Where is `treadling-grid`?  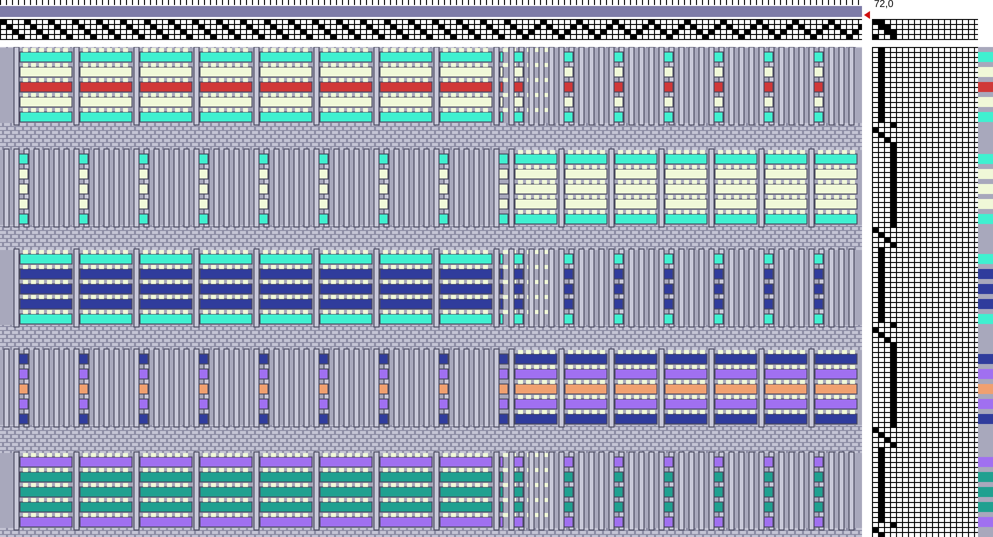
treadling-grid is located at coordinates (925, 292).